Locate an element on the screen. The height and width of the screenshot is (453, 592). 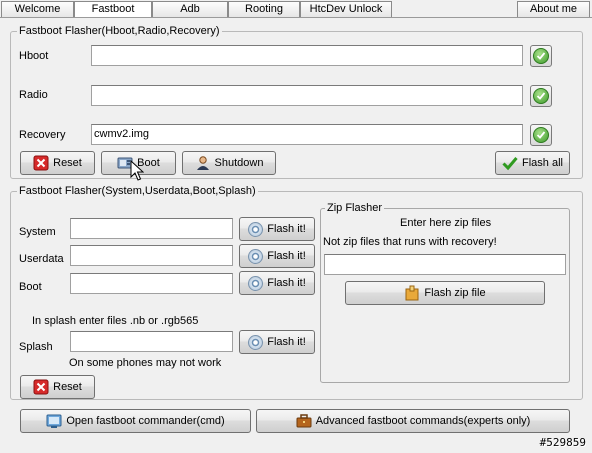
zip-warning: Not zip files that runs with recovery! is located at coordinates (410, 242).